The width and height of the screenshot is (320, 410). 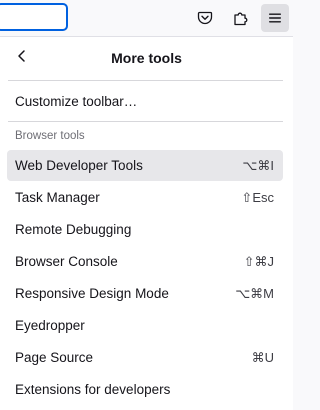 What do you see at coordinates (145, 357) in the screenshot?
I see `menu-item-page-source: Page Source ⌘U` at bounding box center [145, 357].